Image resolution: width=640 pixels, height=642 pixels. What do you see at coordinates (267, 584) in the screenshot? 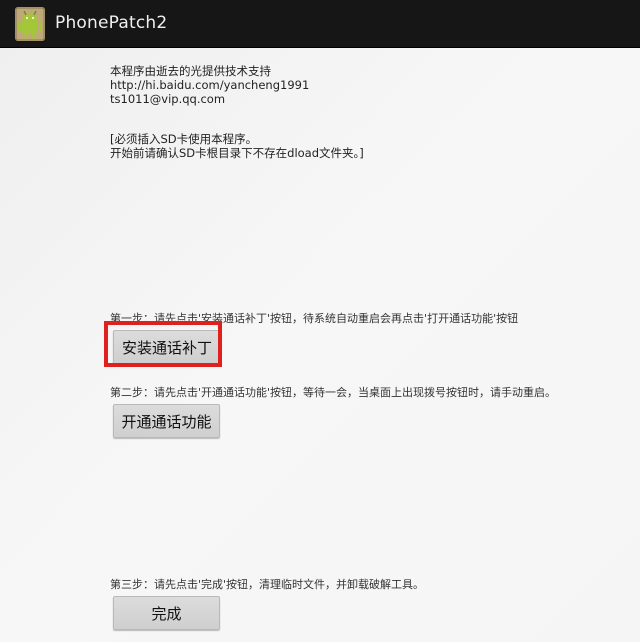
I see `step-3-instruction: 第三步：请先点击'完成'按钮，清理临时文件，并卸载破解工具。` at bounding box center [267, 584].